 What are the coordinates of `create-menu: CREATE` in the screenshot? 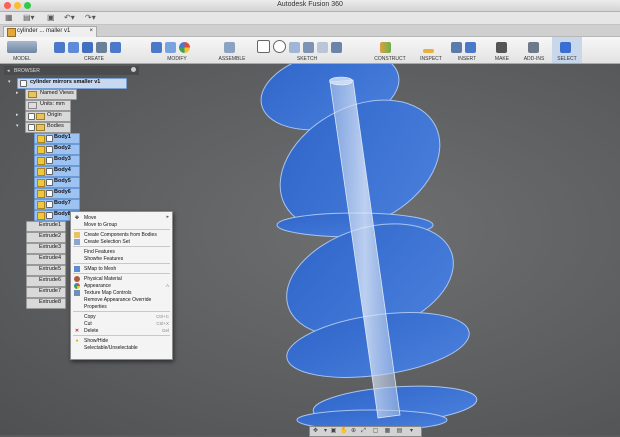 It's located at (94, 50).